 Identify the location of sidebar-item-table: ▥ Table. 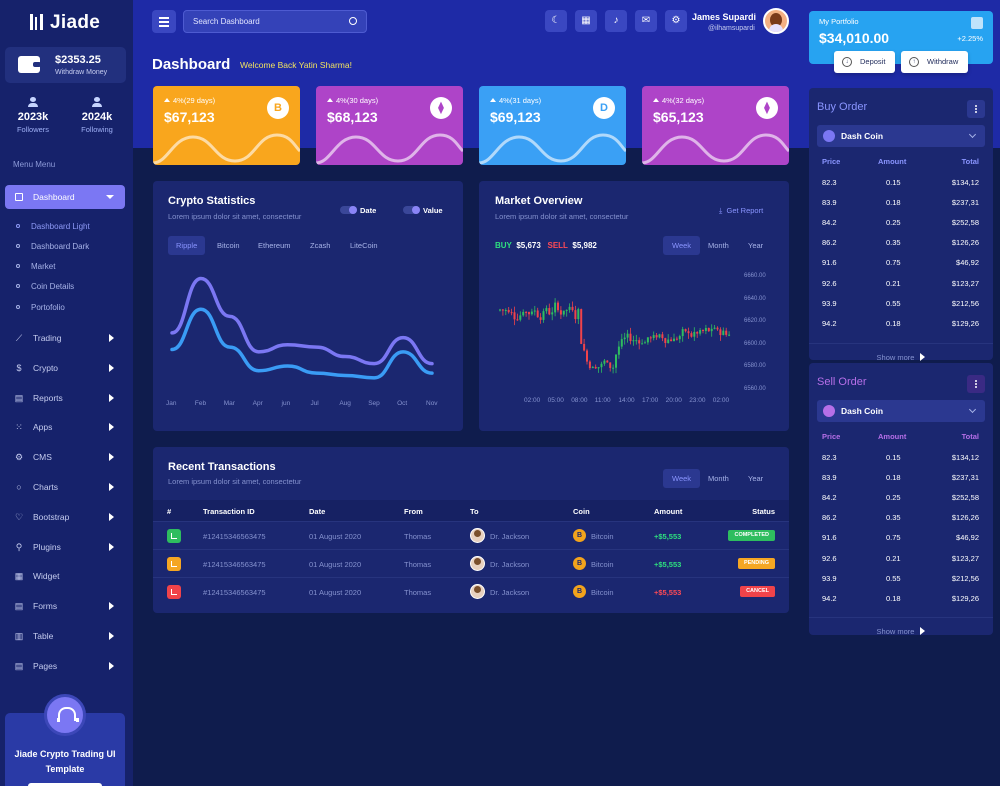
(64, 636).